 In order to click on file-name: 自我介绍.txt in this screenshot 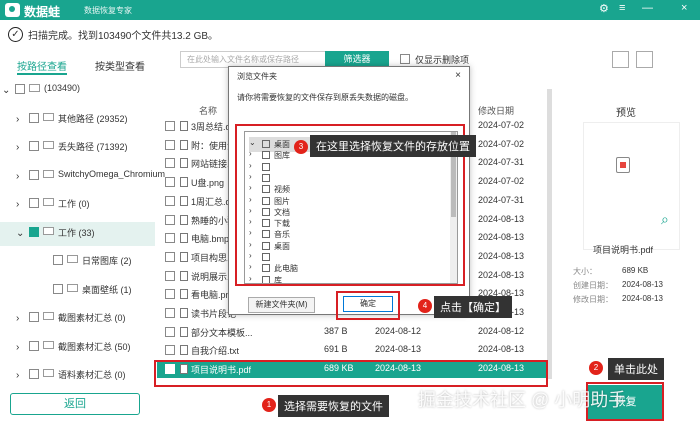, I will do `click(215, 351)`.